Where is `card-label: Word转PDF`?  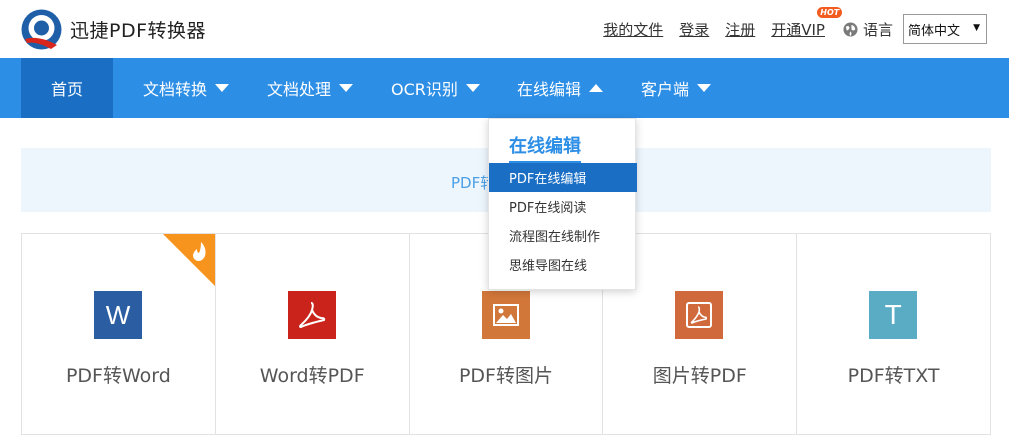
card-label: Word转PDF is located at coordinates (312, 376).